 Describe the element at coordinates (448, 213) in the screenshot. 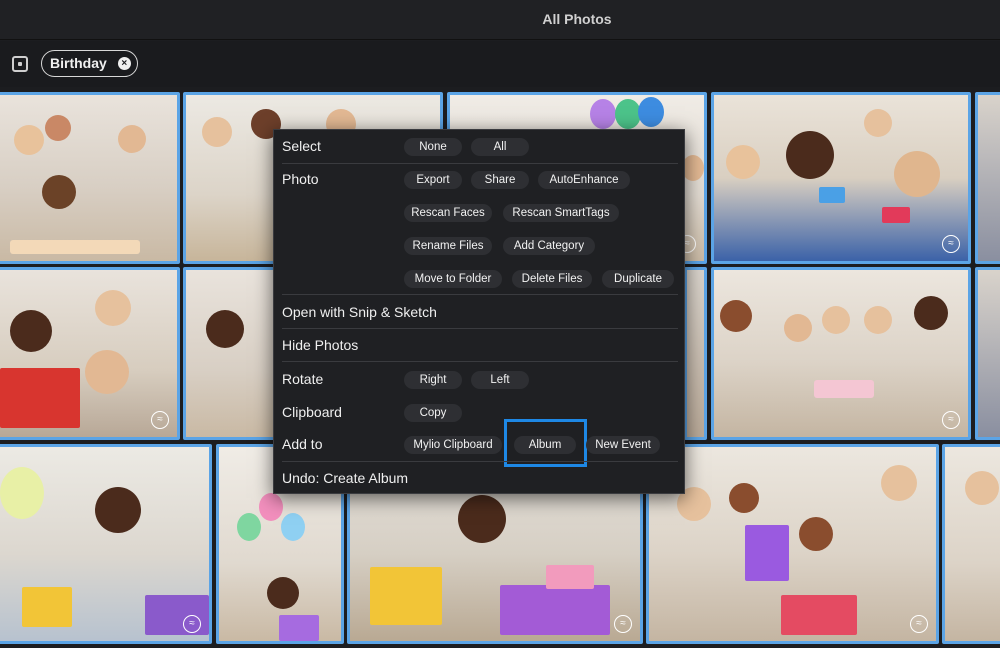

I see `rescan-faces-button: Rescan Faces` at that location.